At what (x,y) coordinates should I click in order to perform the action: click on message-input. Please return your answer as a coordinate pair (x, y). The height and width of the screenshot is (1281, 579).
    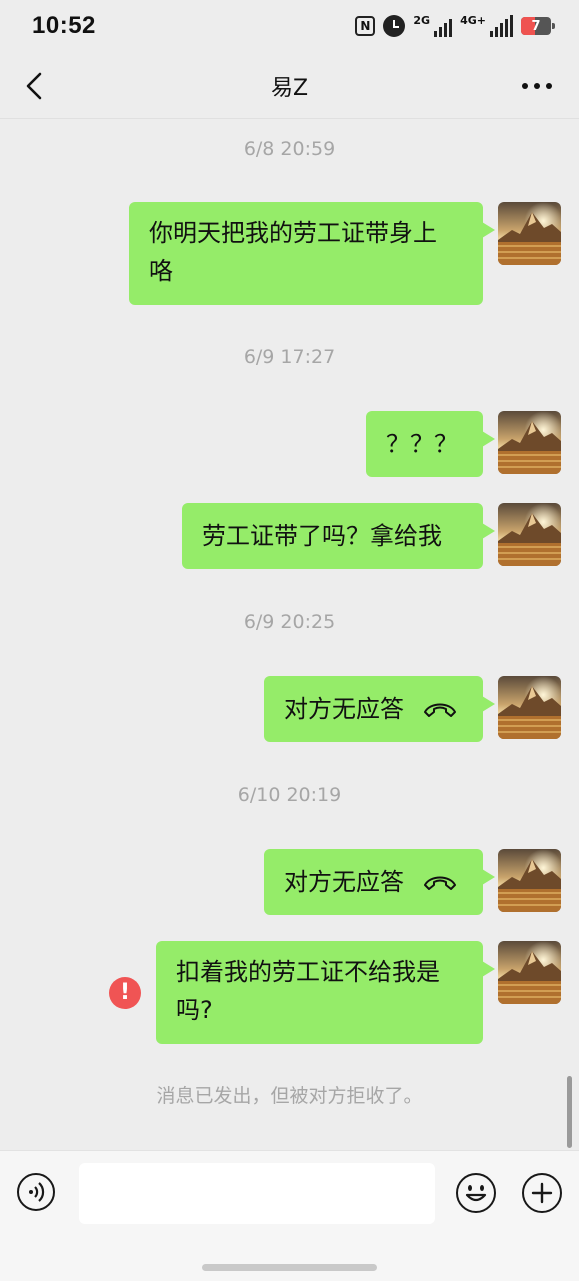
    Looking at the image, I should click on (257, 1193).